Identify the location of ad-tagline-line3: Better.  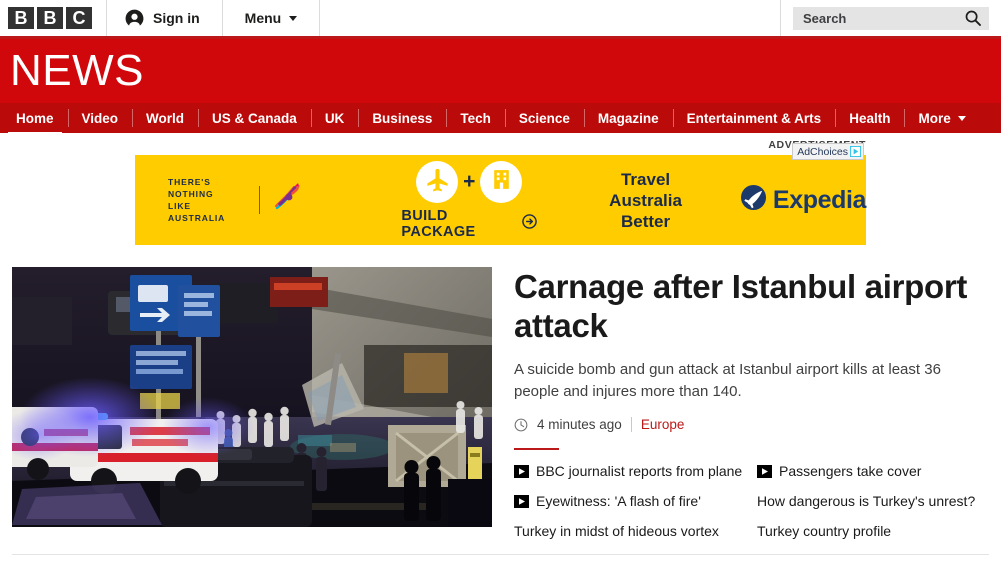
(645, 221).